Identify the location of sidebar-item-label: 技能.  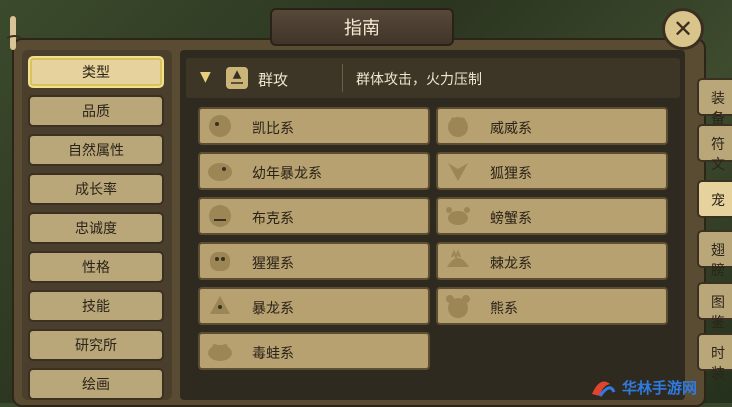
(96, 307).